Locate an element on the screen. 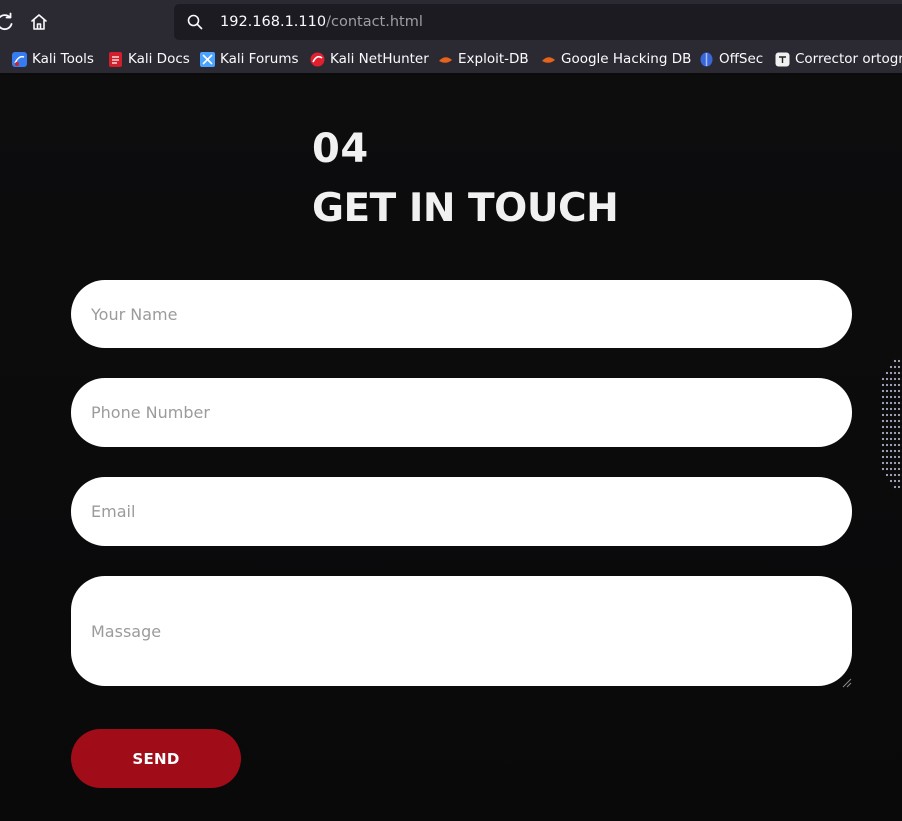  reload-icon is located at coordinates (8, 22).